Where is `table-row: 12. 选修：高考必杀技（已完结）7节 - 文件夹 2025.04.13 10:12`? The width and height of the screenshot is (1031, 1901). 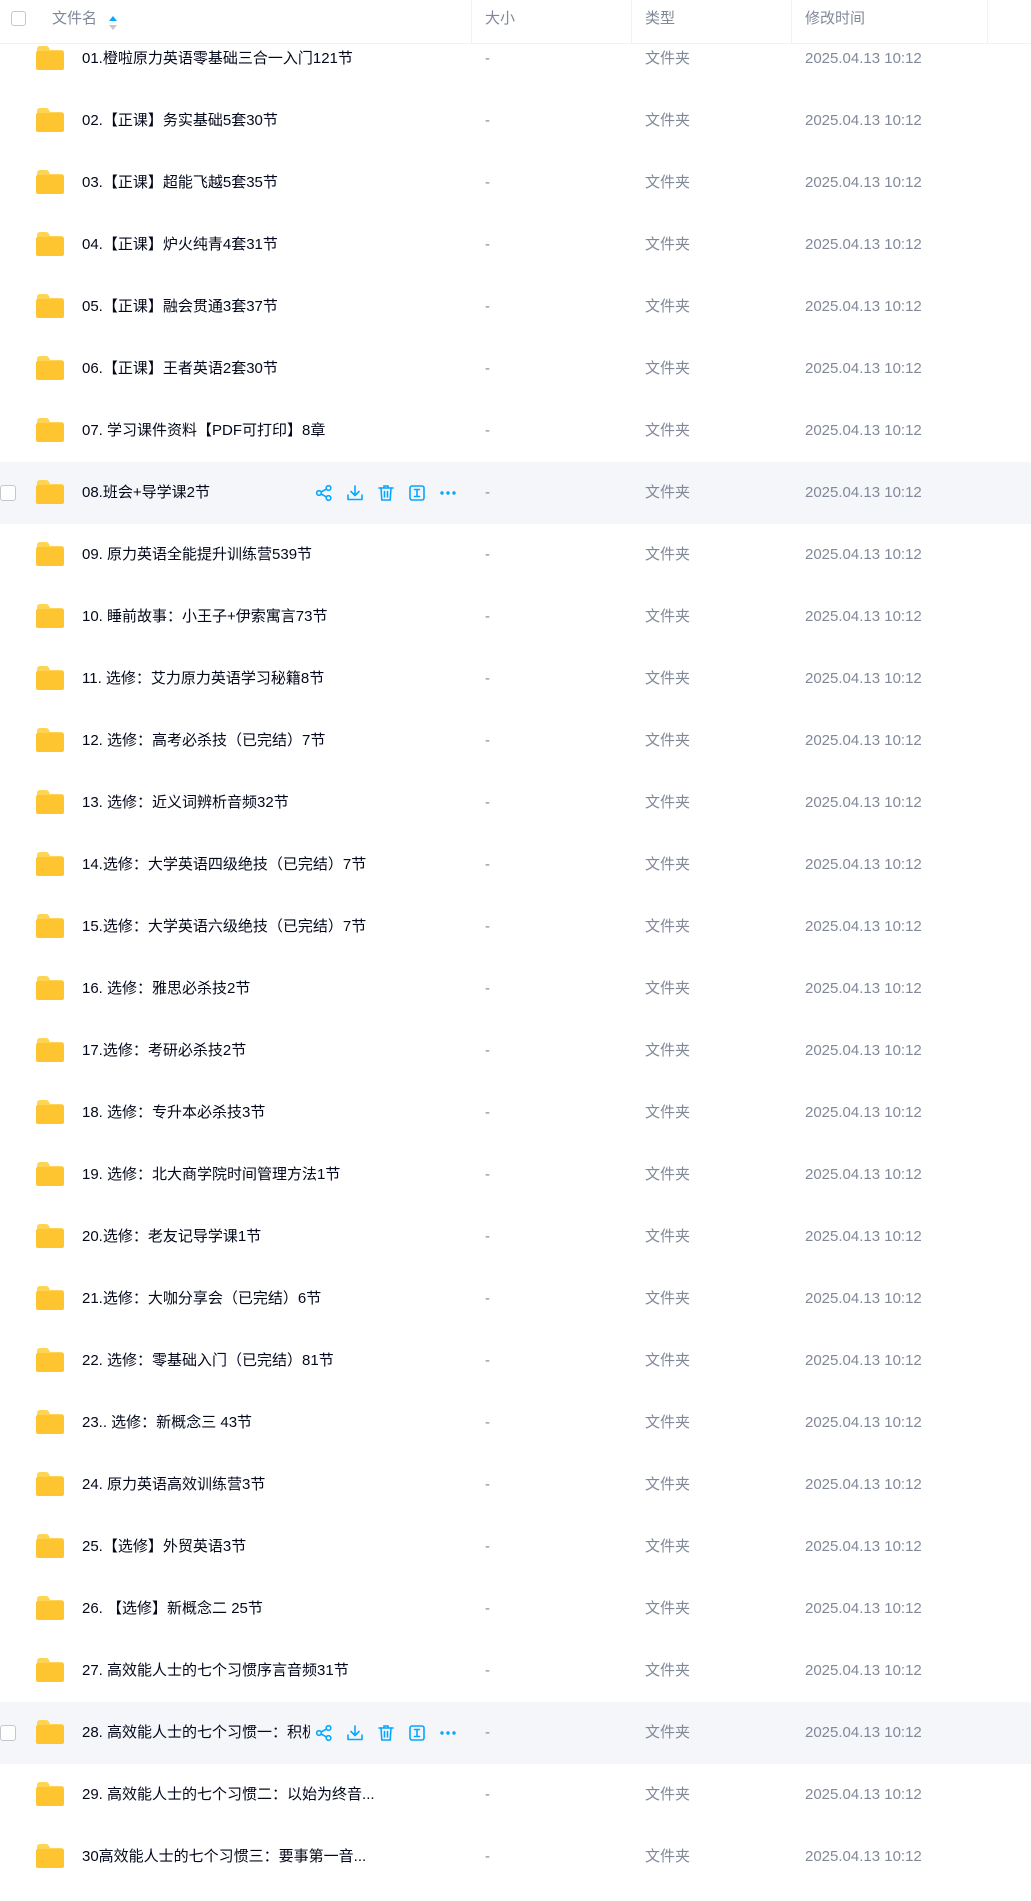 table-row: 12. 选修：高考必杀技（已完结）7节 - 文件夹 2025.04.13 10:12 is located at coordinates (515, 741).